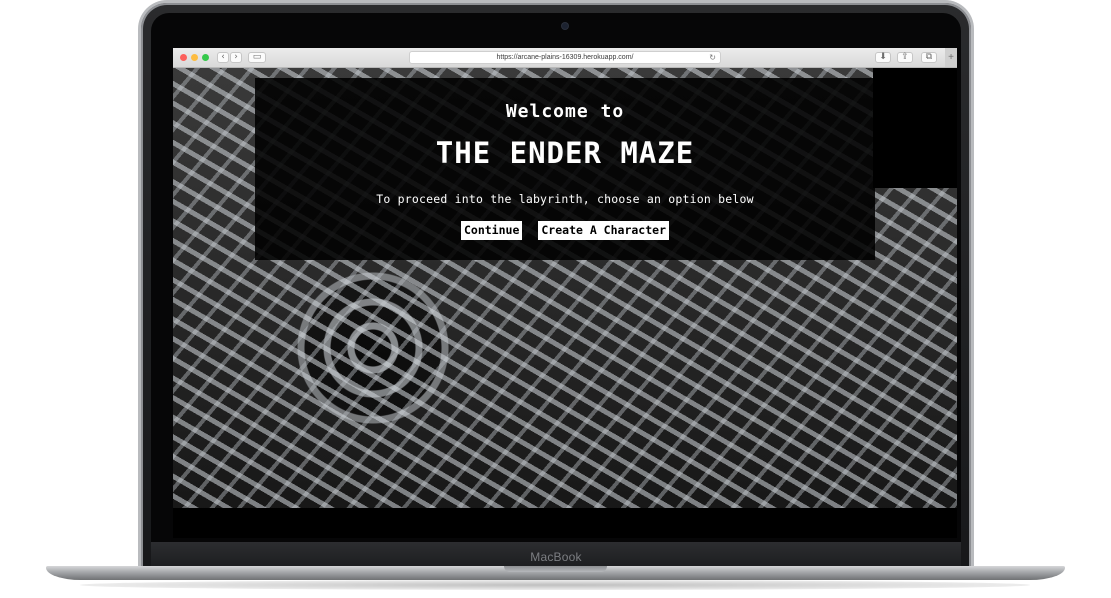  I want to click on camera-icon, so click(565, 26).